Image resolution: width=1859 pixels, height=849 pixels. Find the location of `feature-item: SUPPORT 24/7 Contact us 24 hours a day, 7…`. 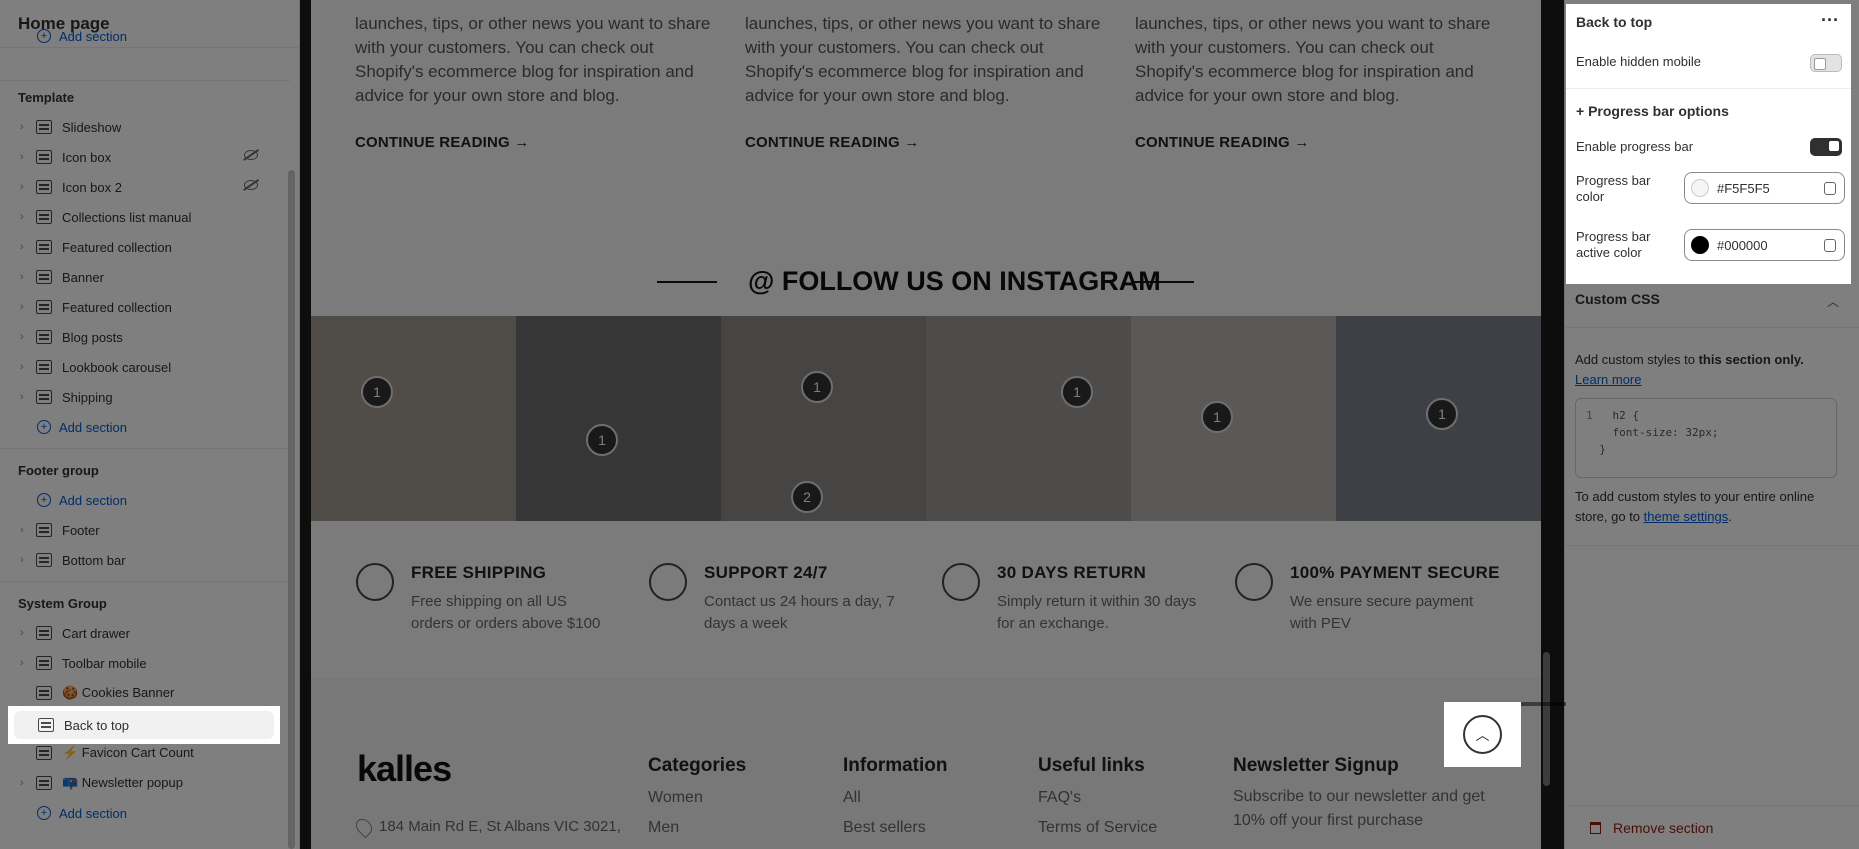

feature-item: SUPPORT 24/7 Contact us 24 hours a day, 7… is located at coordinates (799, 597).